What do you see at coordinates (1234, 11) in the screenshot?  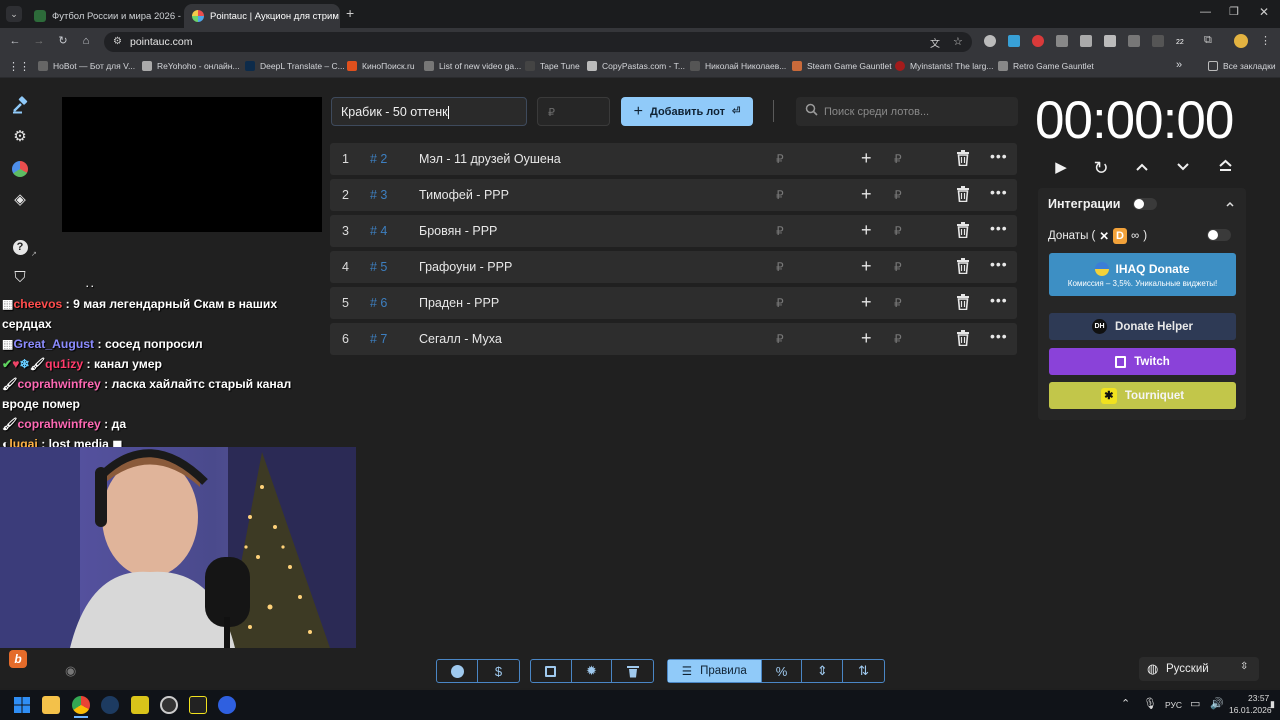 I see `restore-window-icon: ❐` at bounding box center [1234, 11].